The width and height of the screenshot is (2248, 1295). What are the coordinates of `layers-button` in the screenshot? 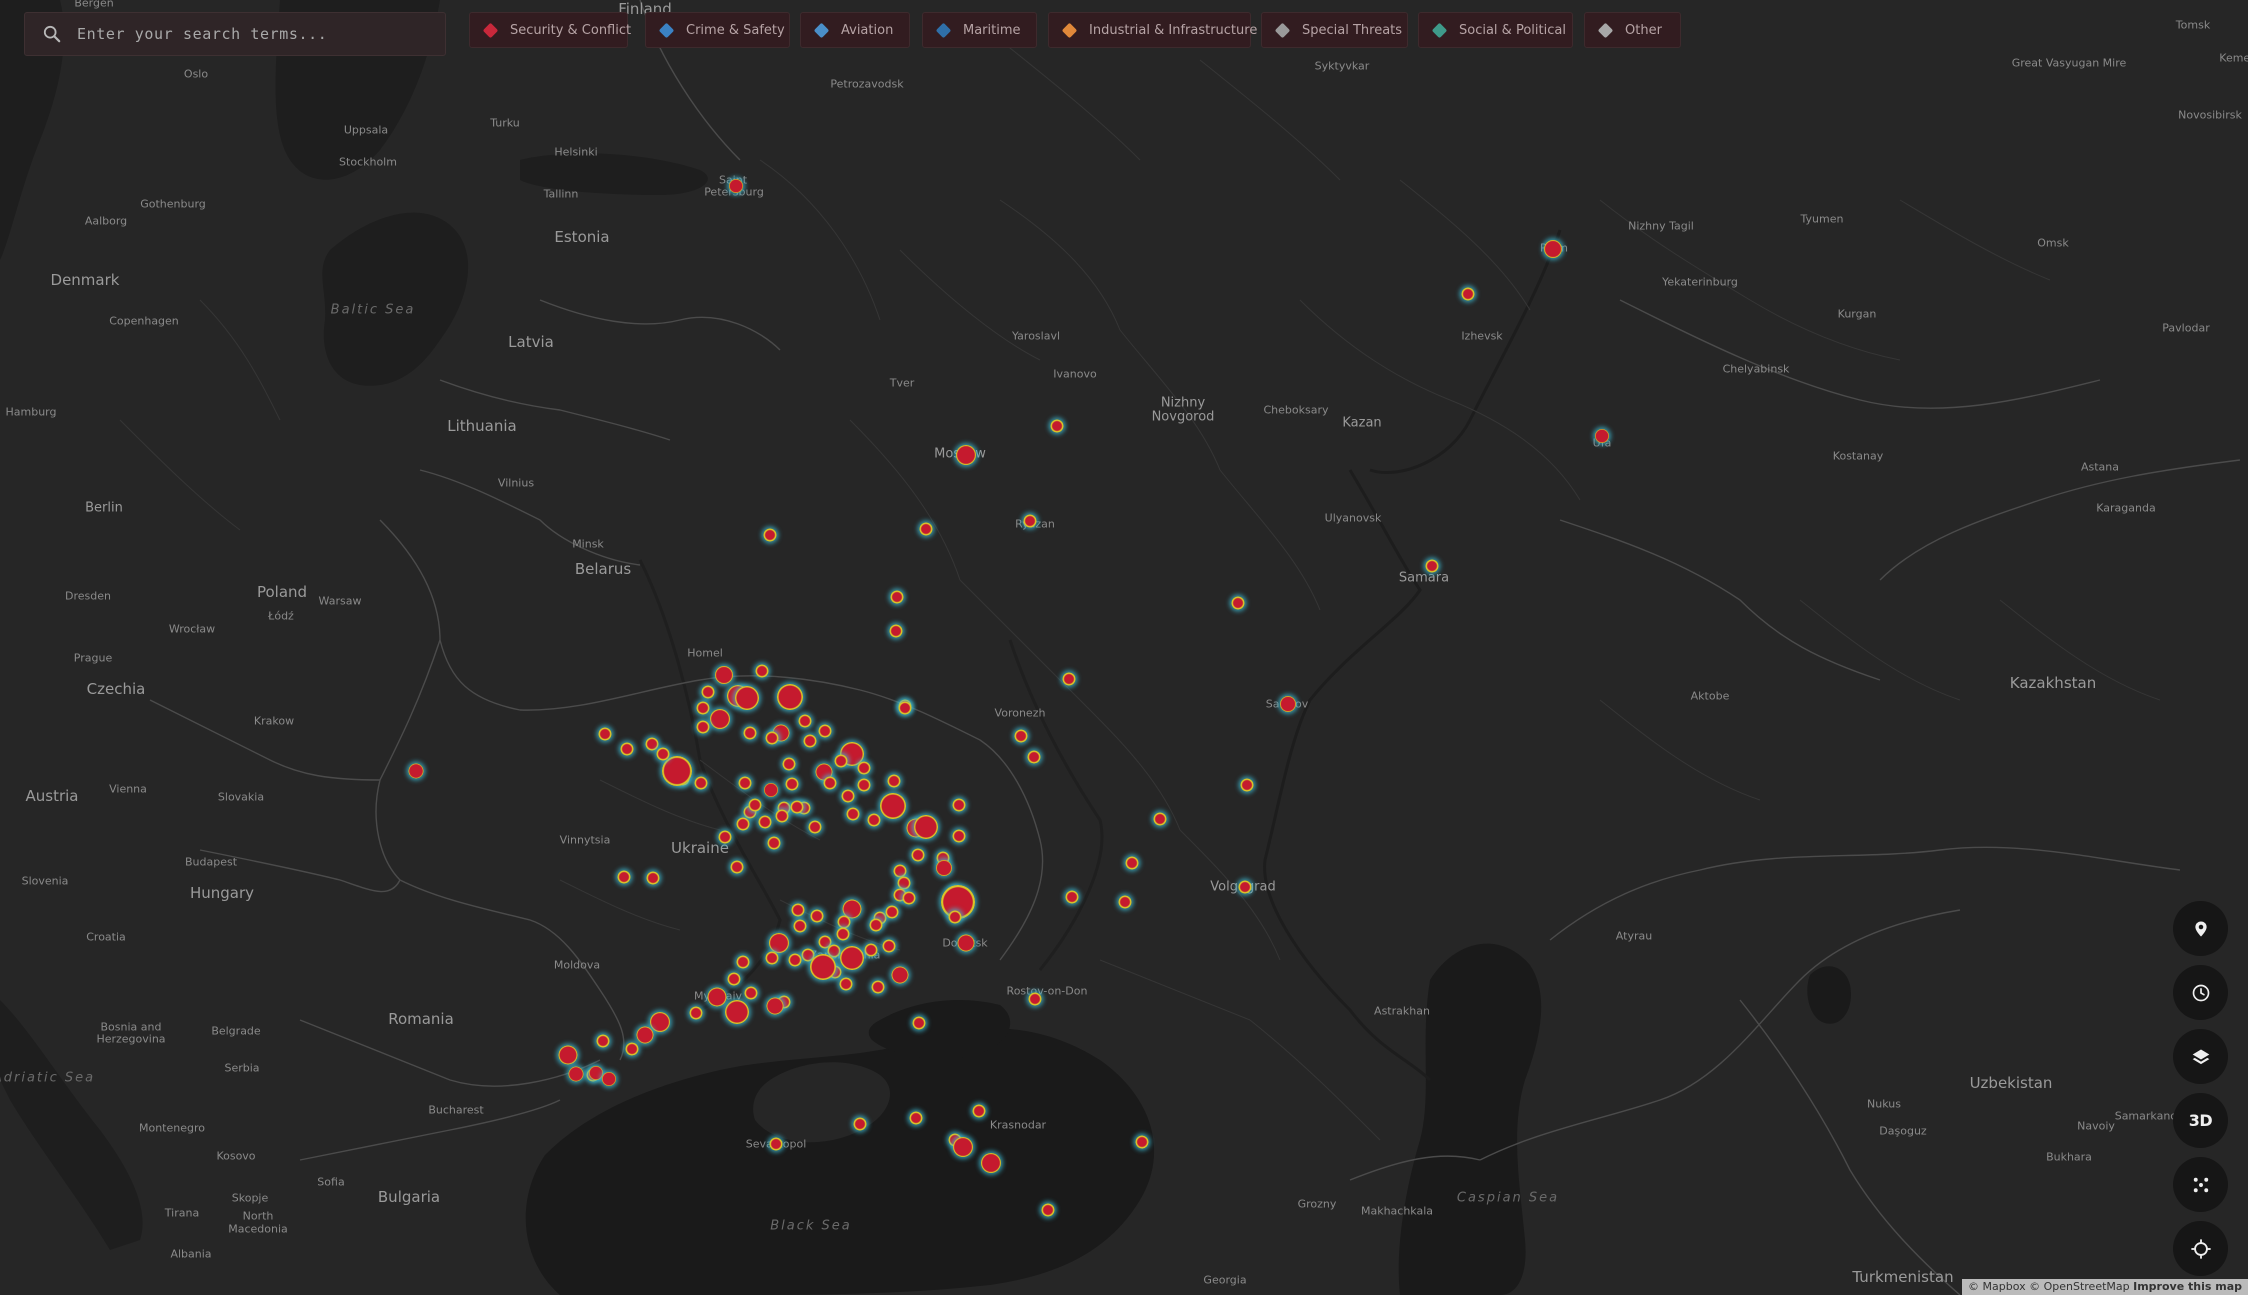 It's located at (2200, 1056).